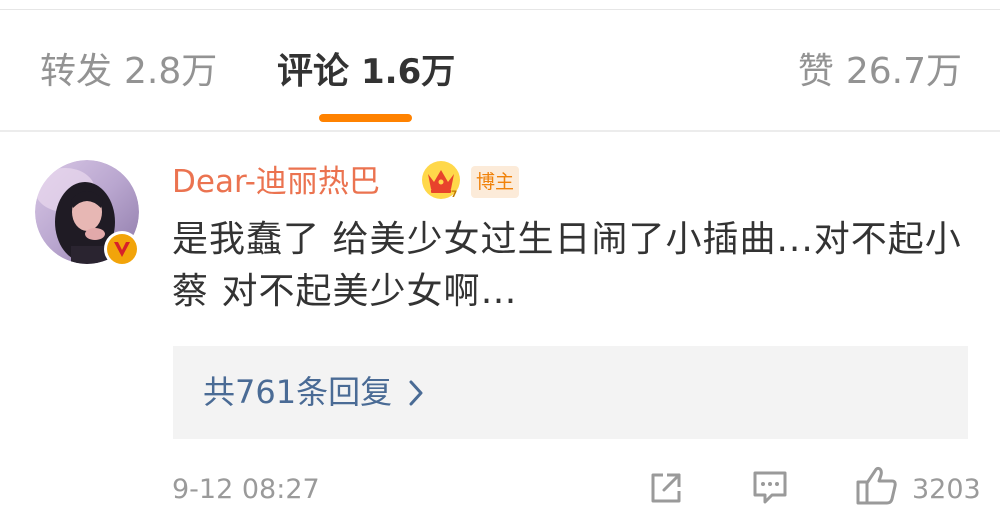 The image size is (1000, 519). What do you see at coordinates (441, 180) in the screenshot?
I see `crown-icon: 7` at bounding box center [441, 180].